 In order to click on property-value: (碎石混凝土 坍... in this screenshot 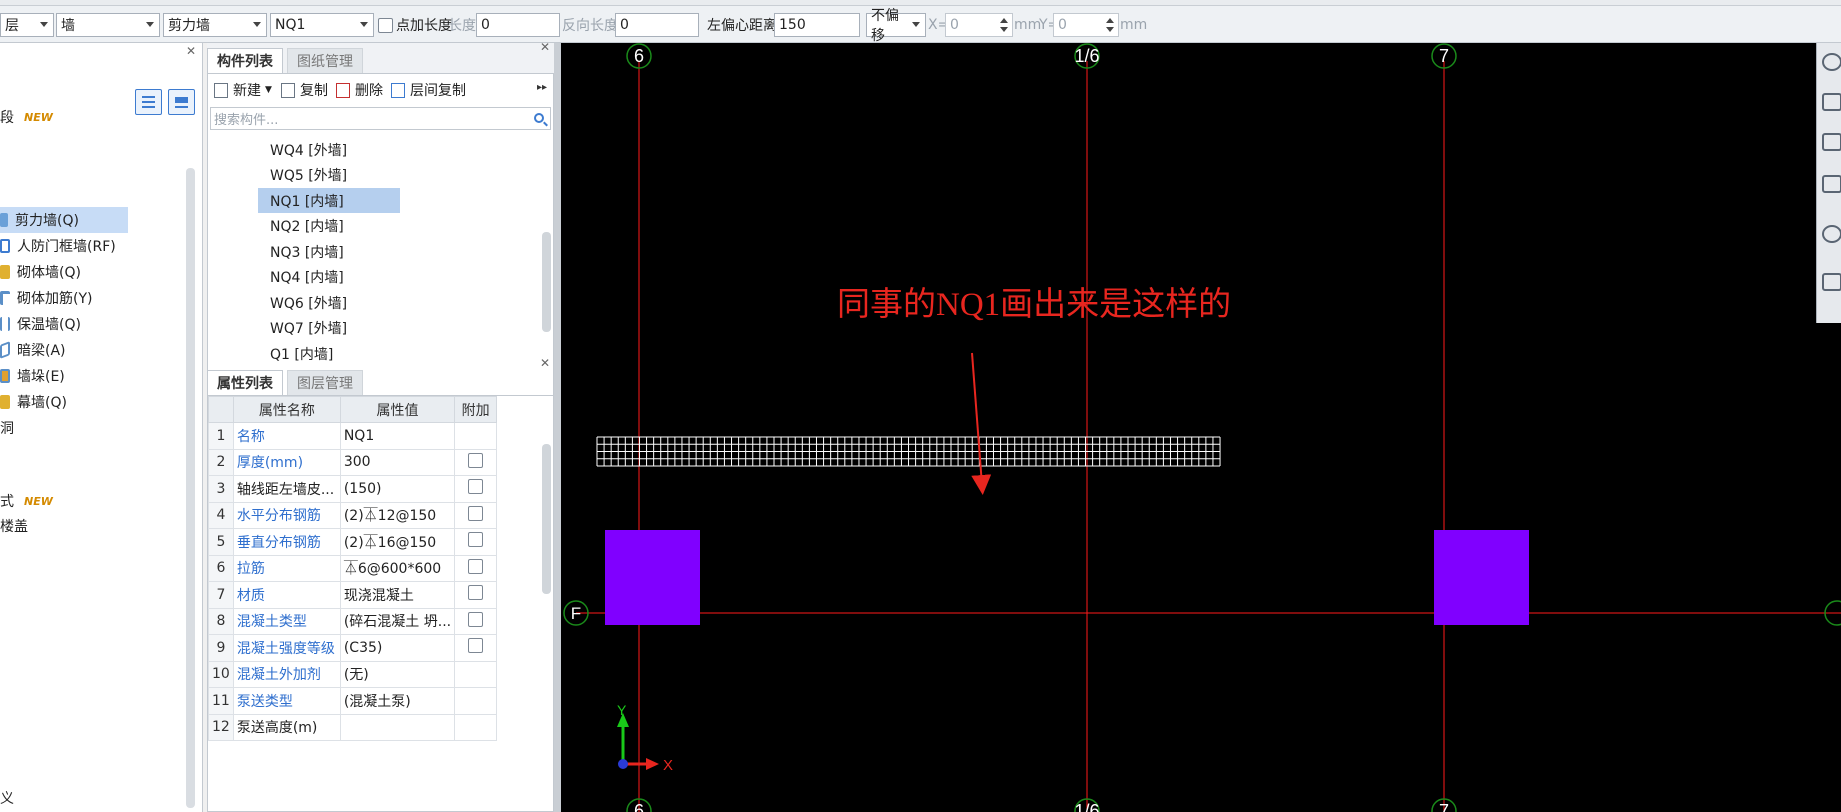, I will do `click(397, 621)`.